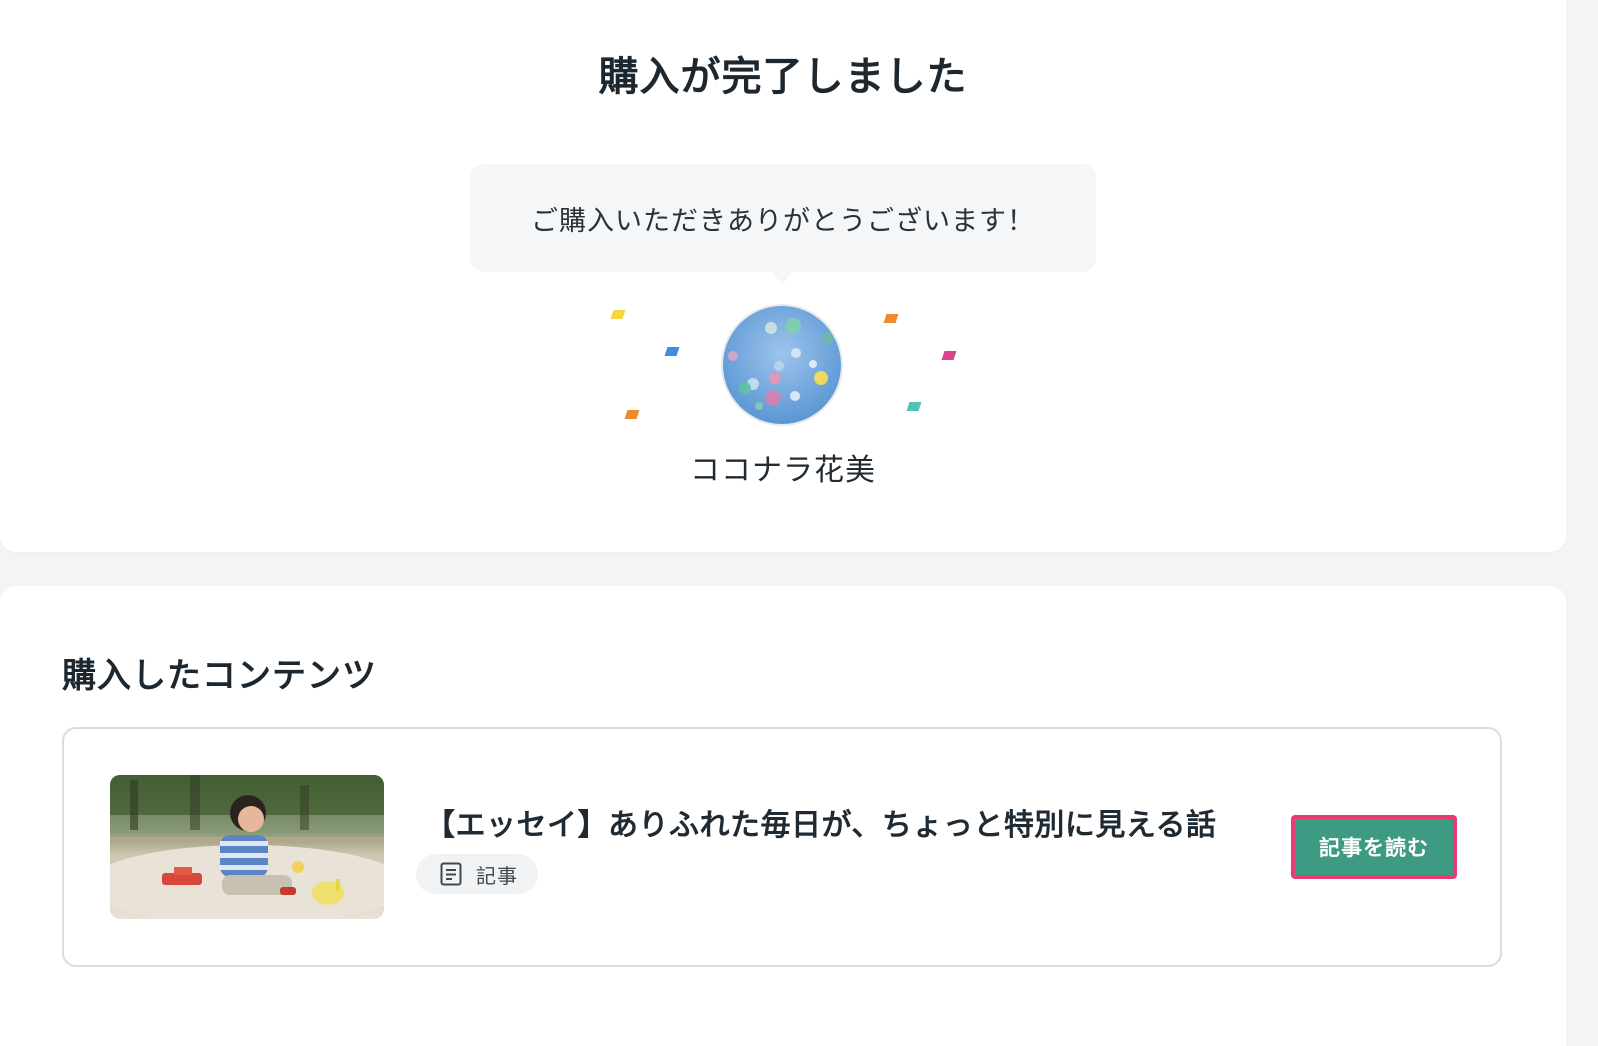  What do you see at coordinates (219, 676) in the screenshot?
I see `section-title: 購入したコンテンツ` at bounding box center [219, 676].